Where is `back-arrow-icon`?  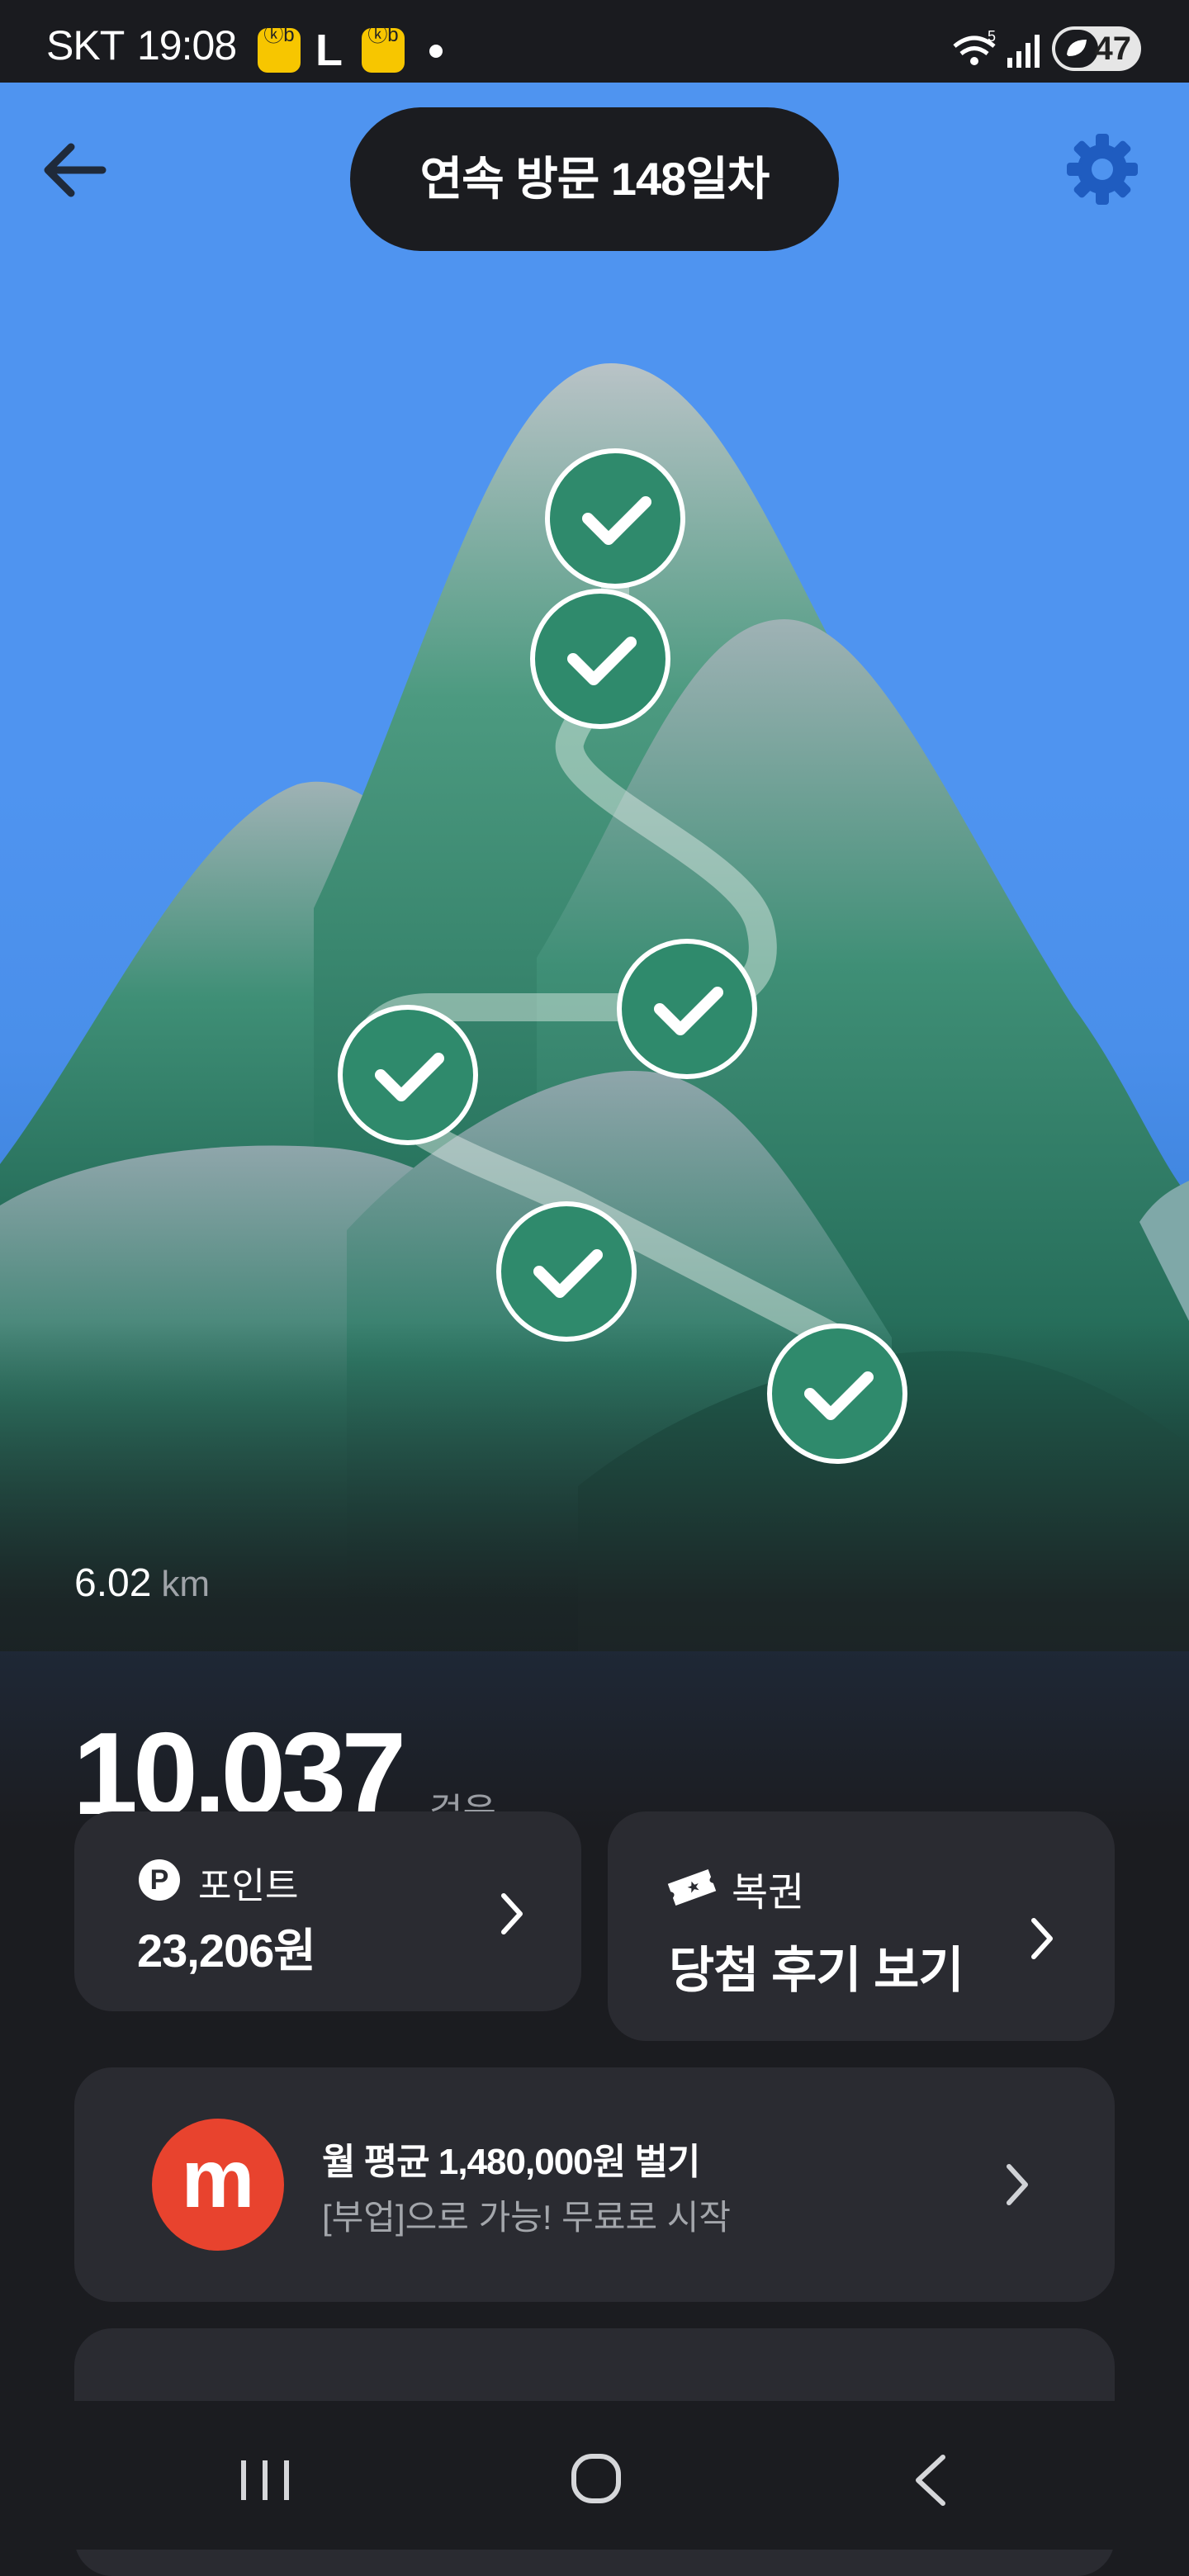
back-arrow-icon is located at coordinates (77, 170).